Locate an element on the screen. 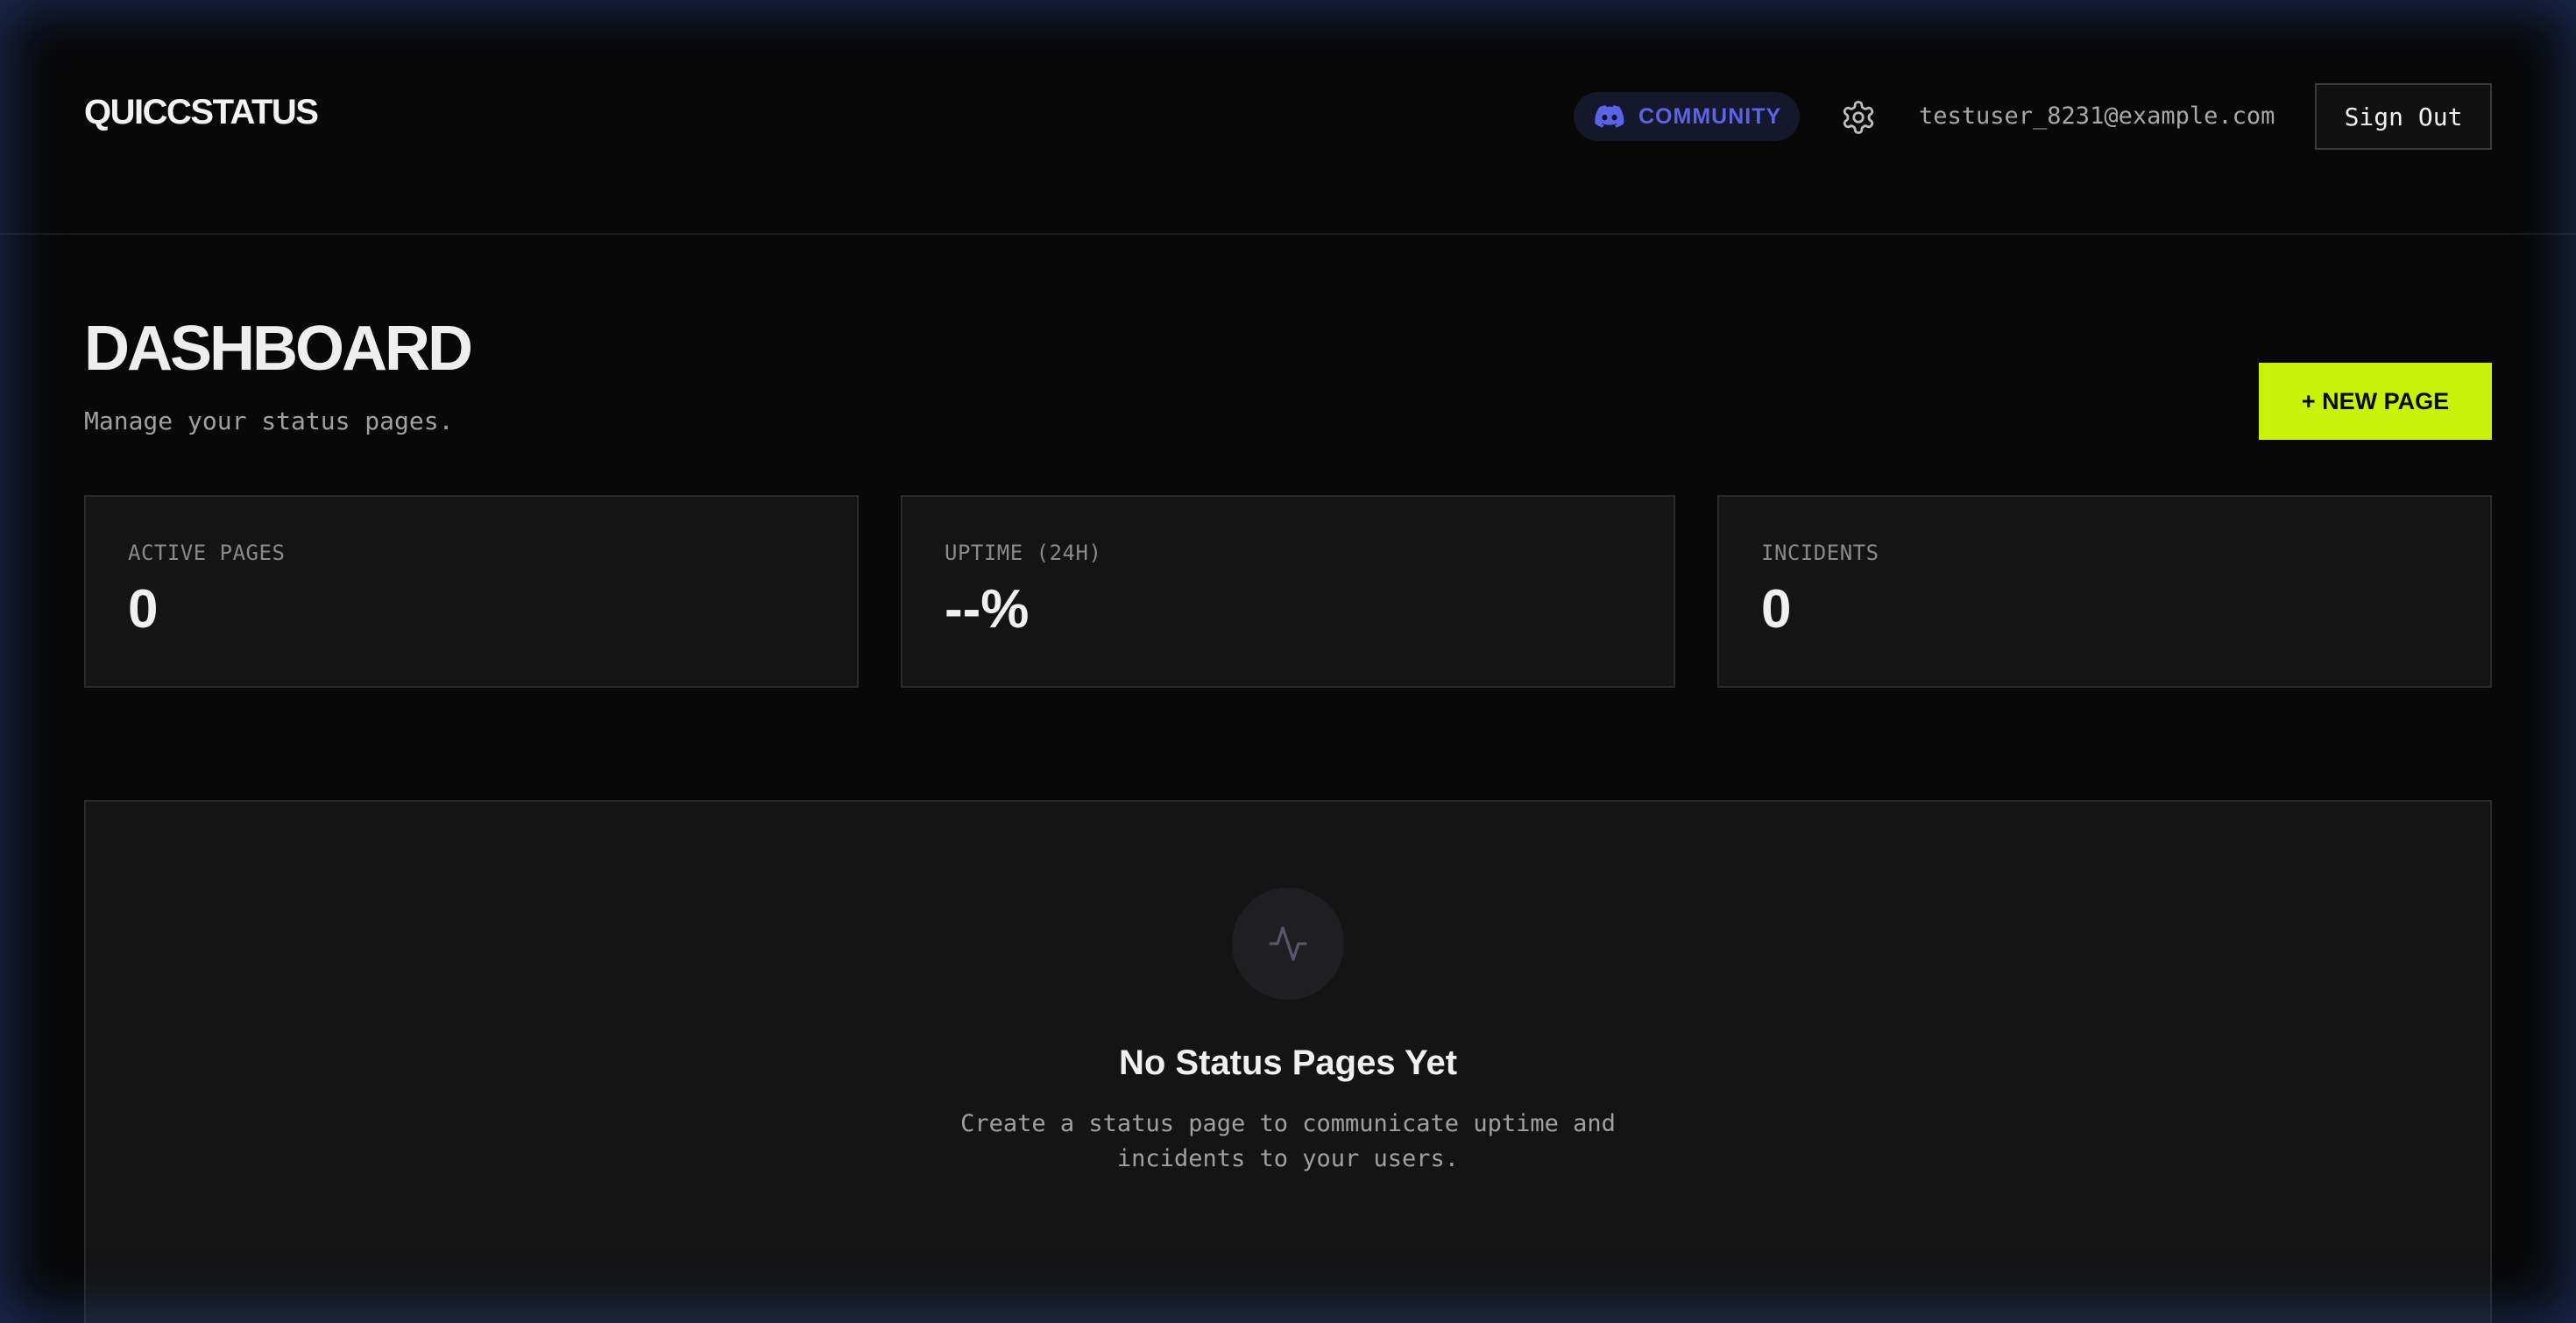  brand-logo: QUICCSTATUS is located at coordinates (201, 112).